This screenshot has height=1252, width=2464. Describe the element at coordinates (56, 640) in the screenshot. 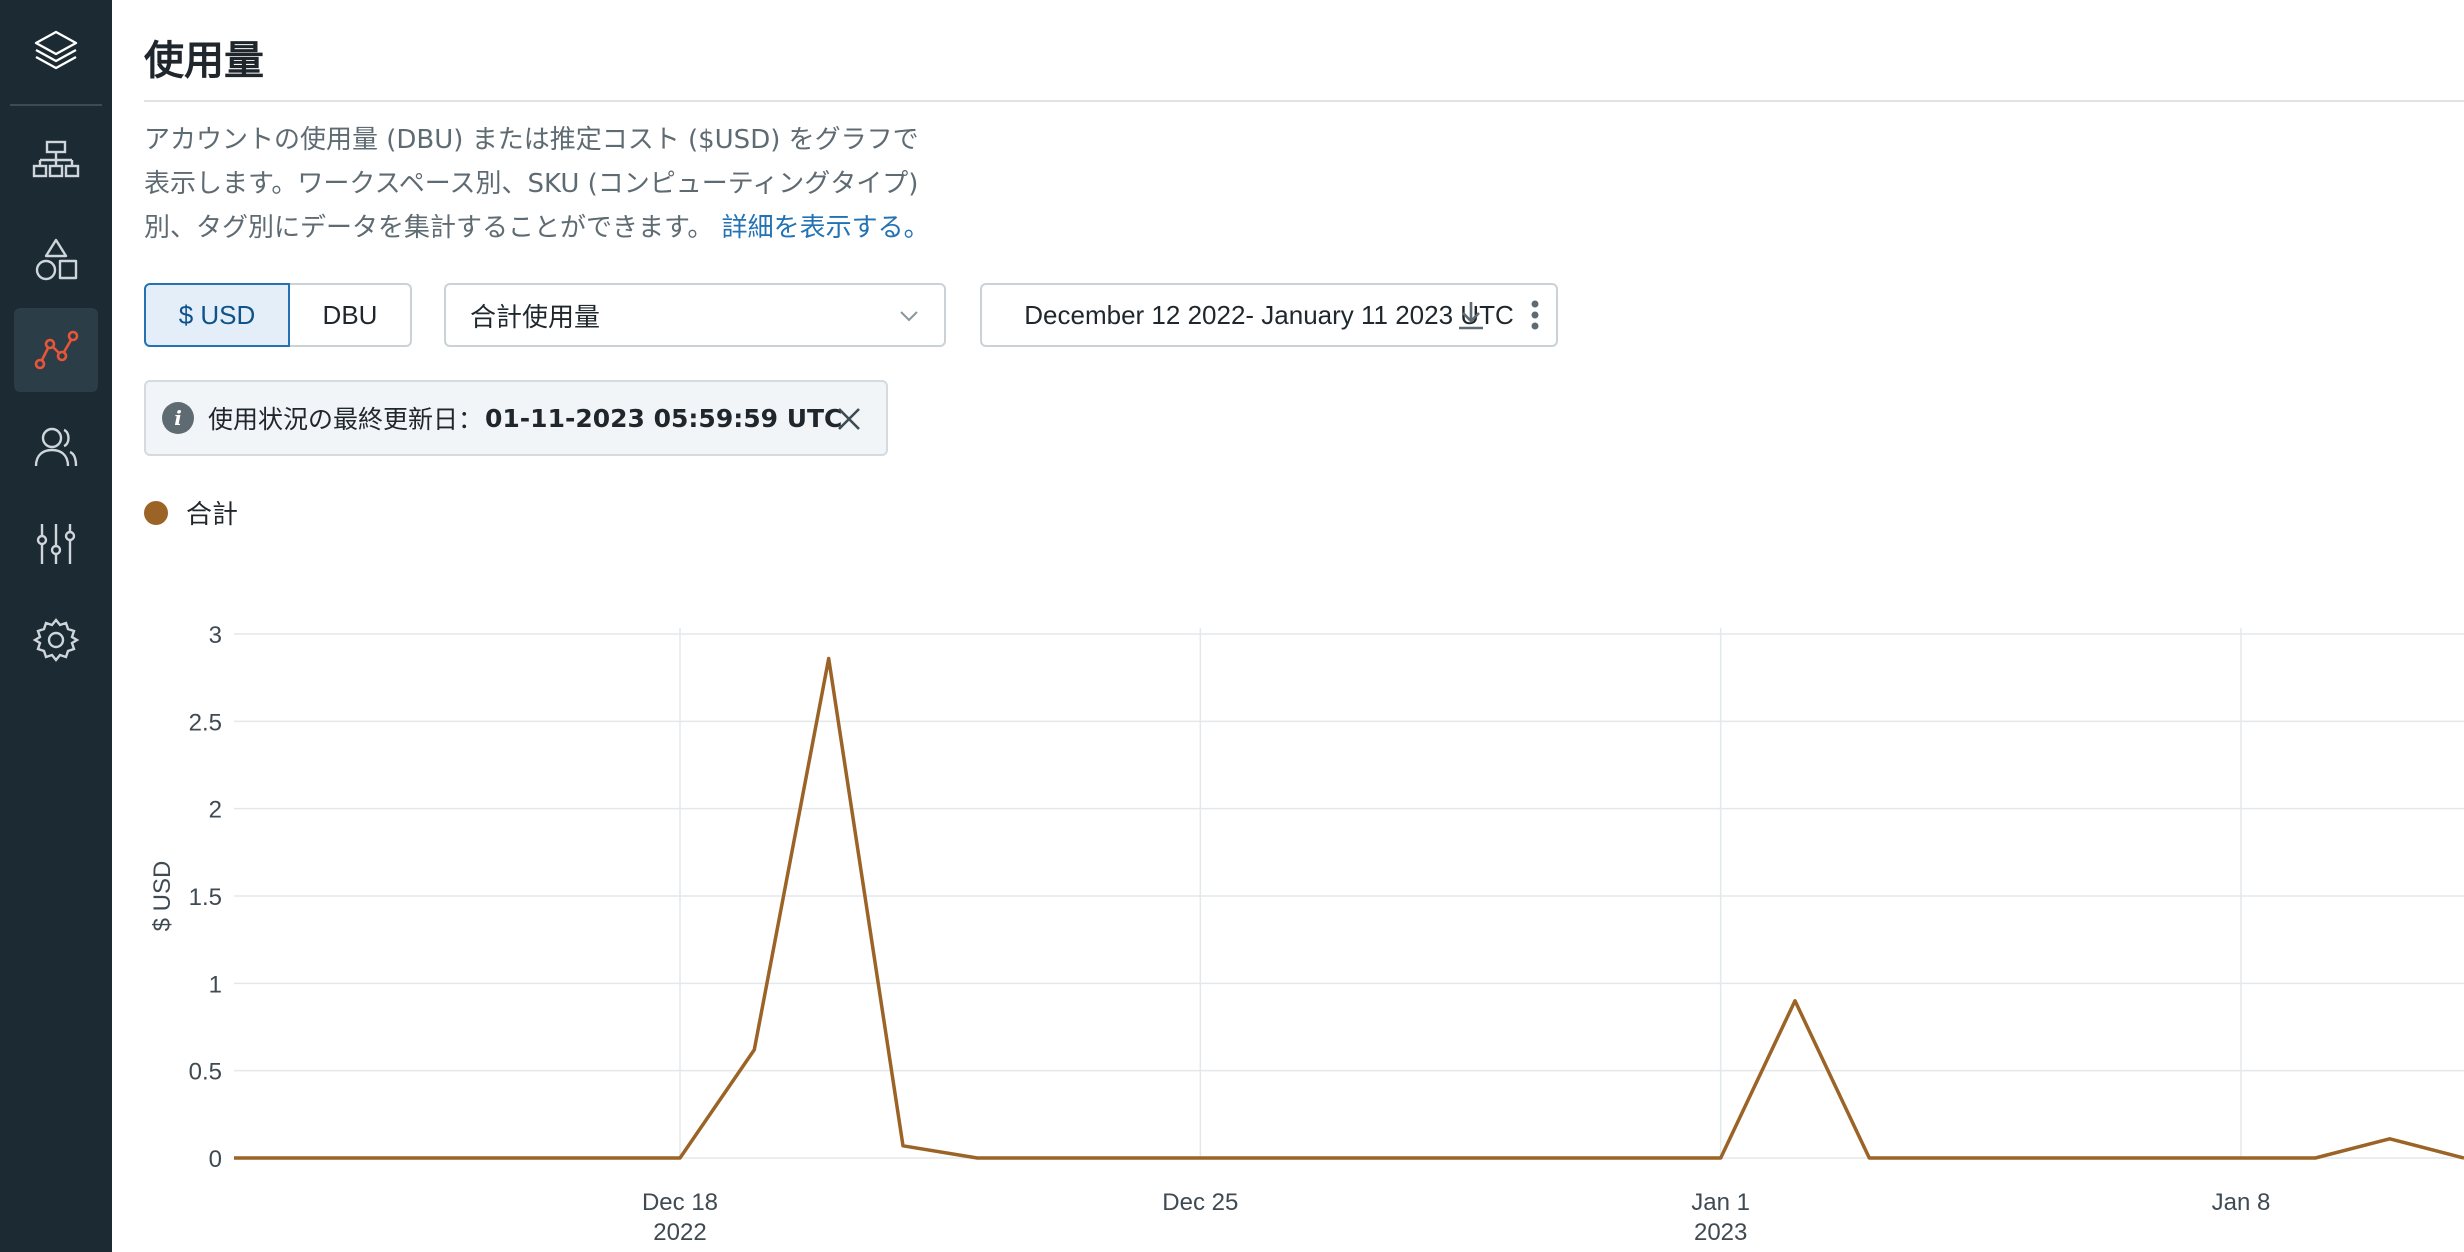

I see `gear-icon` at that location.